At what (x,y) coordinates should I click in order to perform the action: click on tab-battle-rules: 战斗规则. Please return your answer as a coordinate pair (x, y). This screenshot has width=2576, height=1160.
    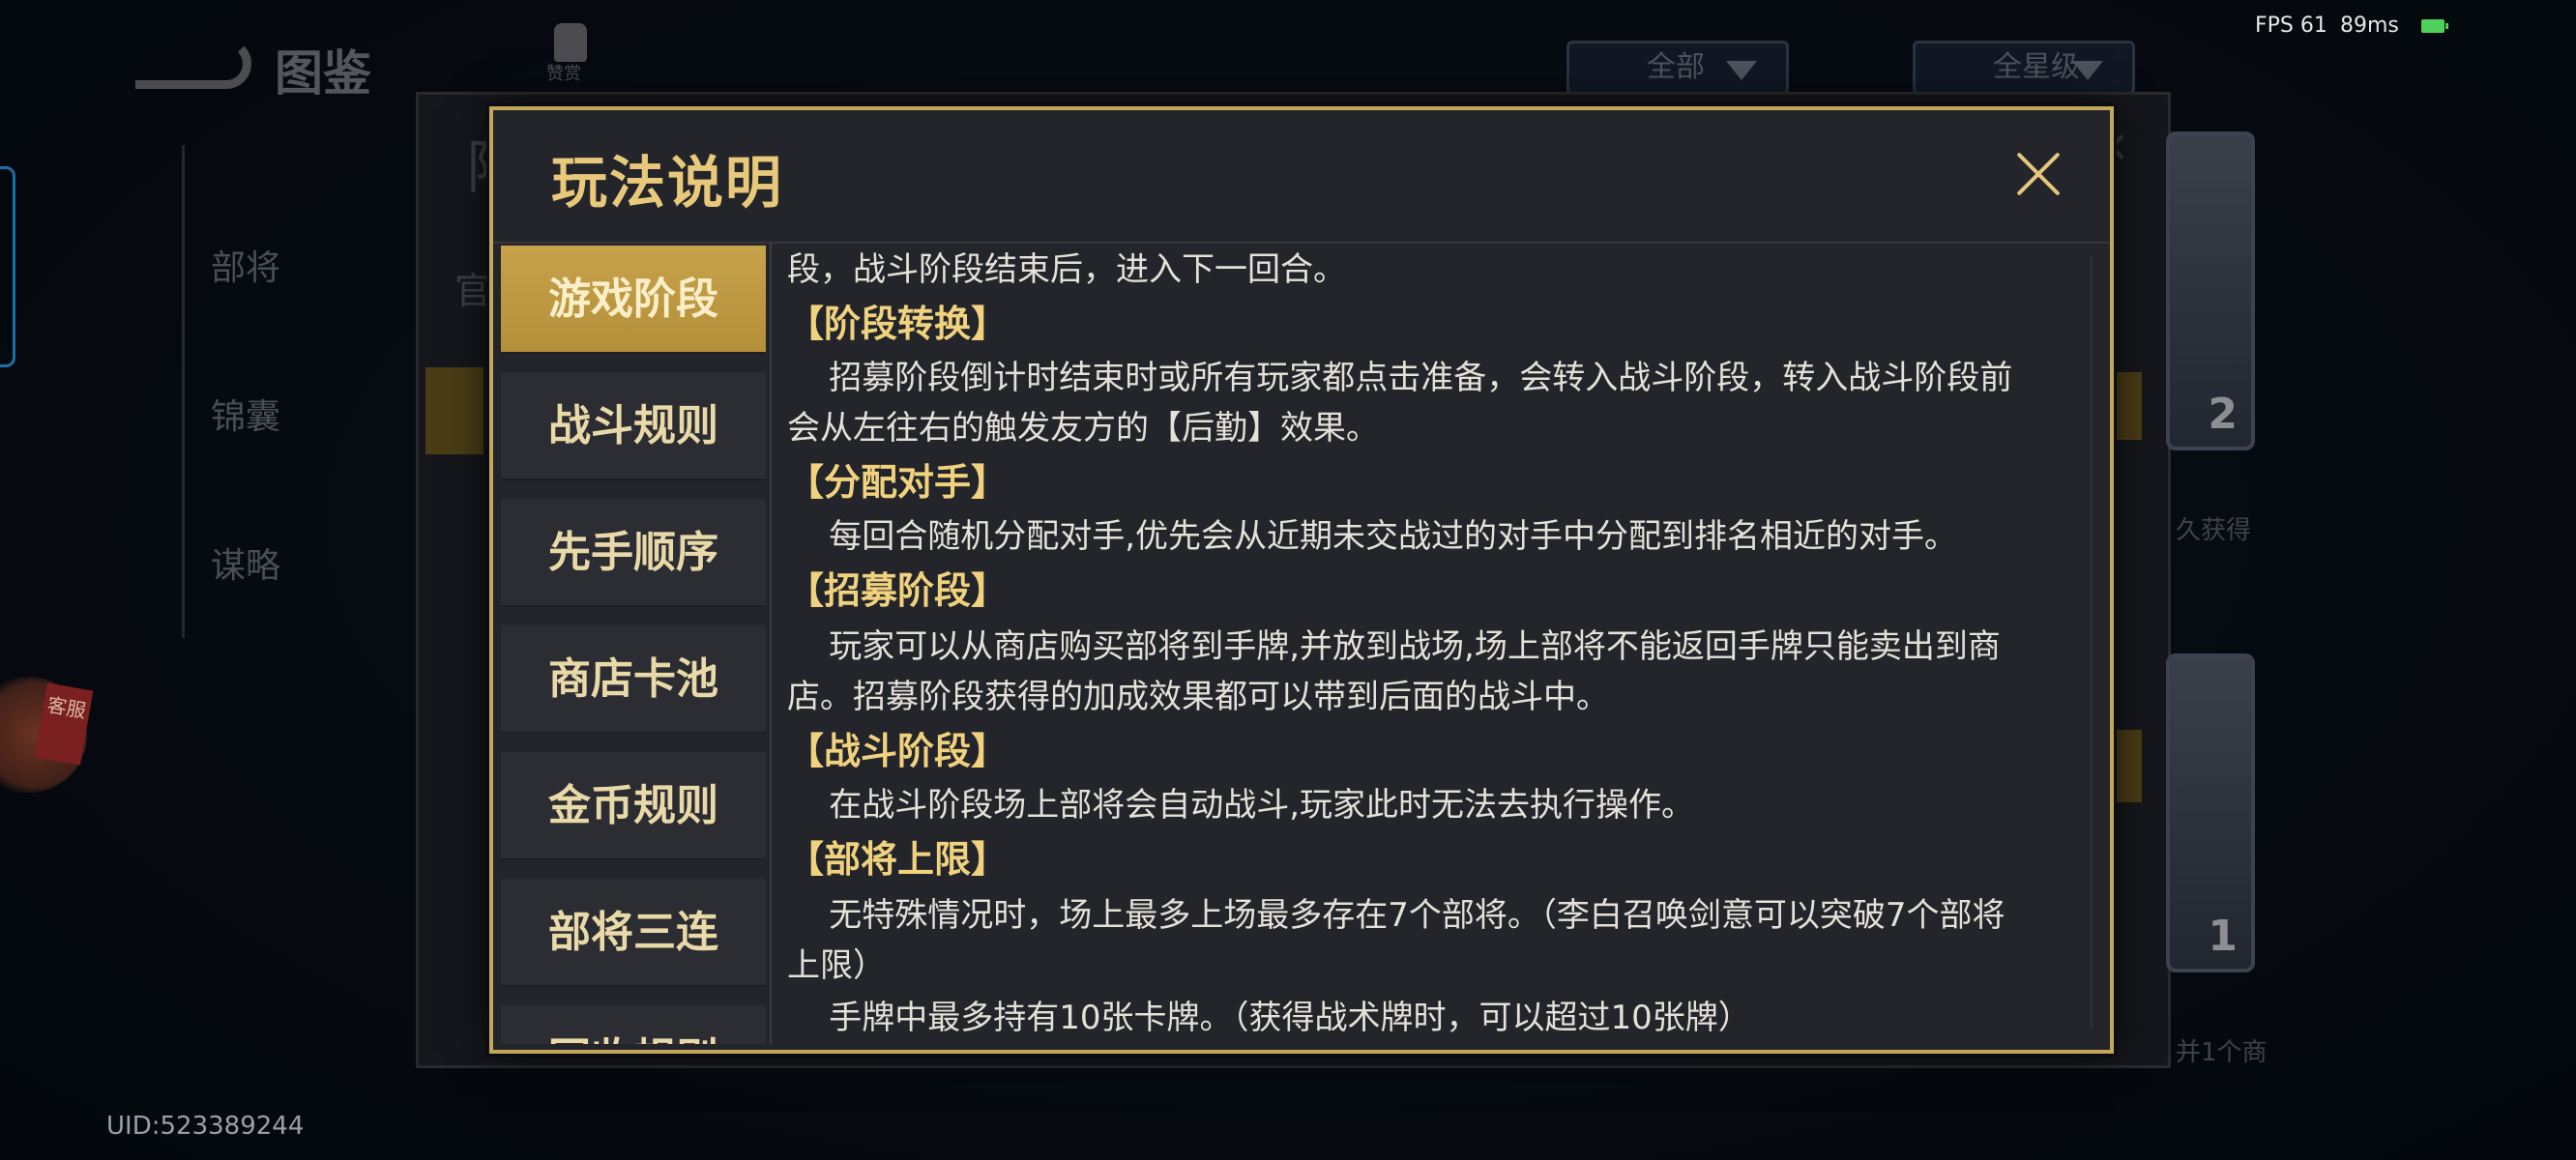
    Looking at the image, I should click on (633, 426).